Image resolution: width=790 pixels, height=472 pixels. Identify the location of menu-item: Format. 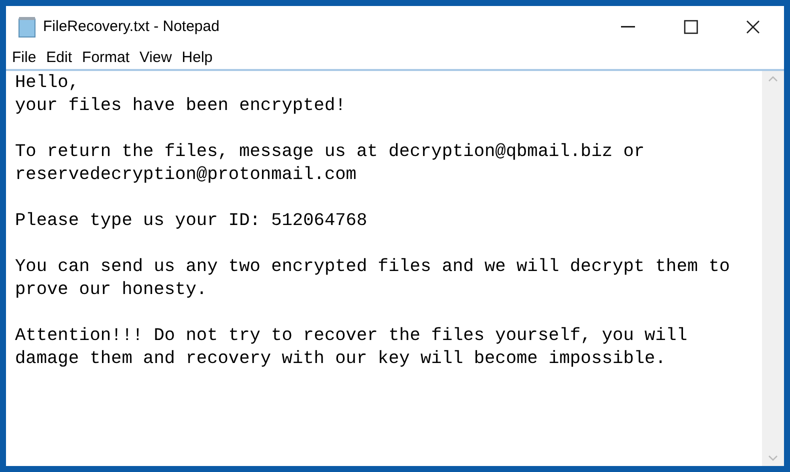
(106, 58).